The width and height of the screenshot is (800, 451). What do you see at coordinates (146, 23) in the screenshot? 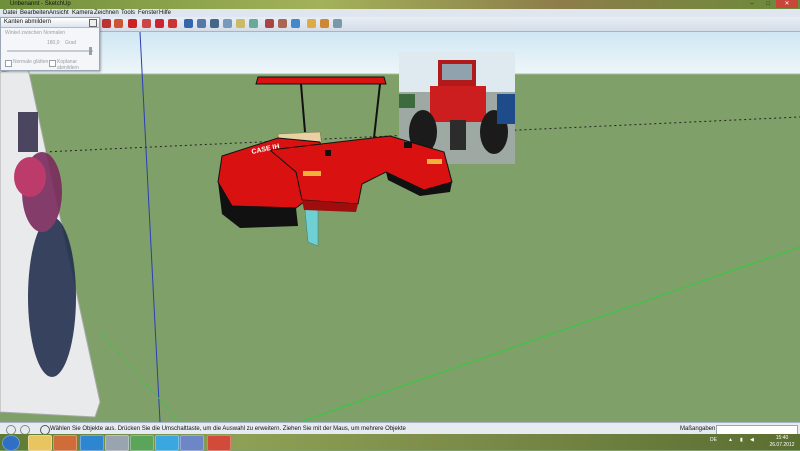
I see `move-icon` at bounding box center [146, 23].